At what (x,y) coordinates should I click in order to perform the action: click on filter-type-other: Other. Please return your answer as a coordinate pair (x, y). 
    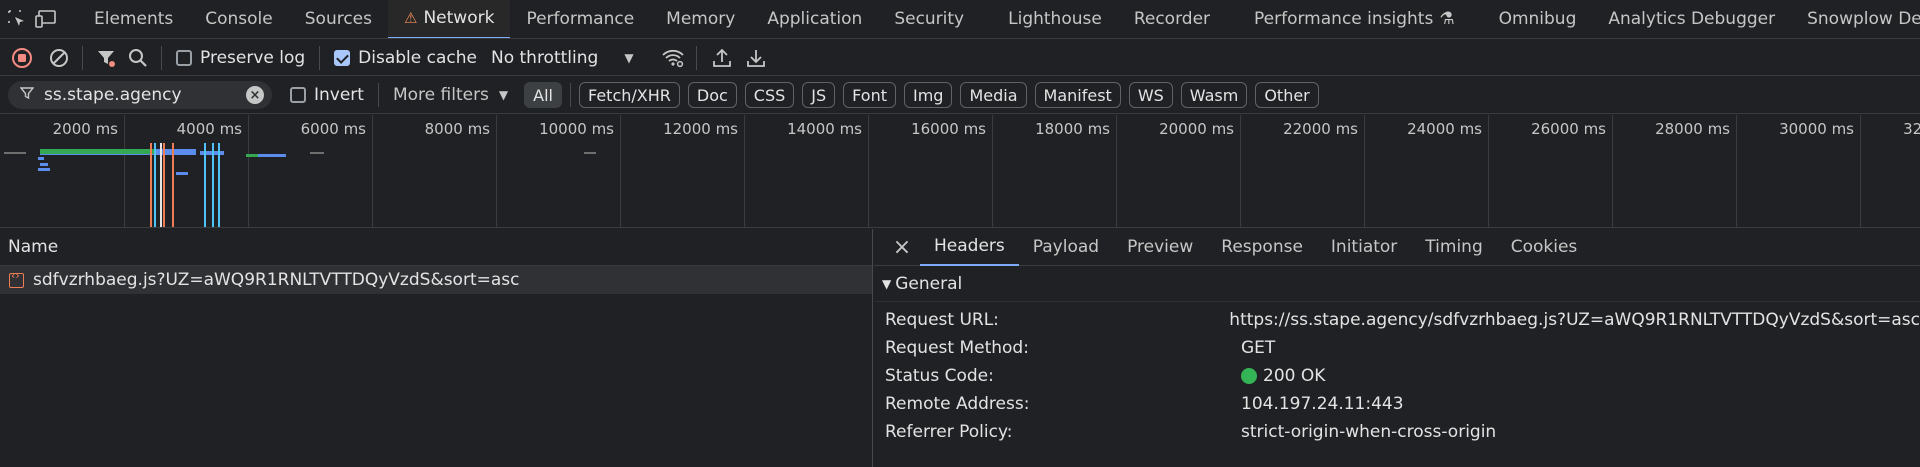
    Looking at the image, I should click on (1287, 95).